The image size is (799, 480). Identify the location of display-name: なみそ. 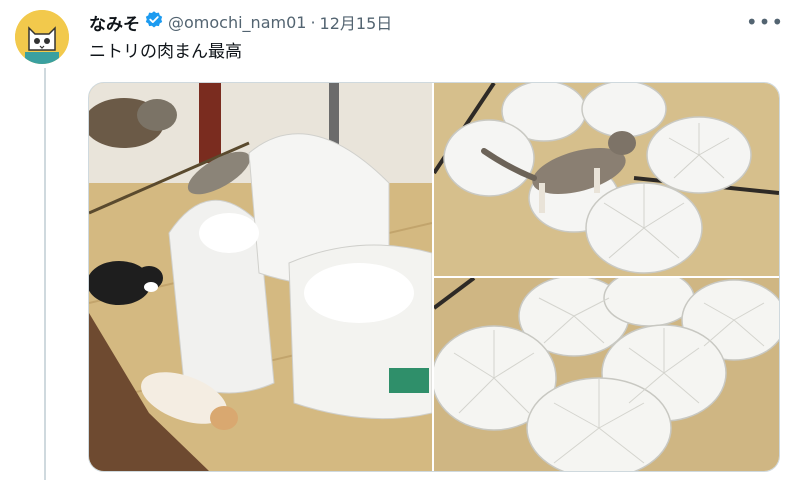
(114, 22).